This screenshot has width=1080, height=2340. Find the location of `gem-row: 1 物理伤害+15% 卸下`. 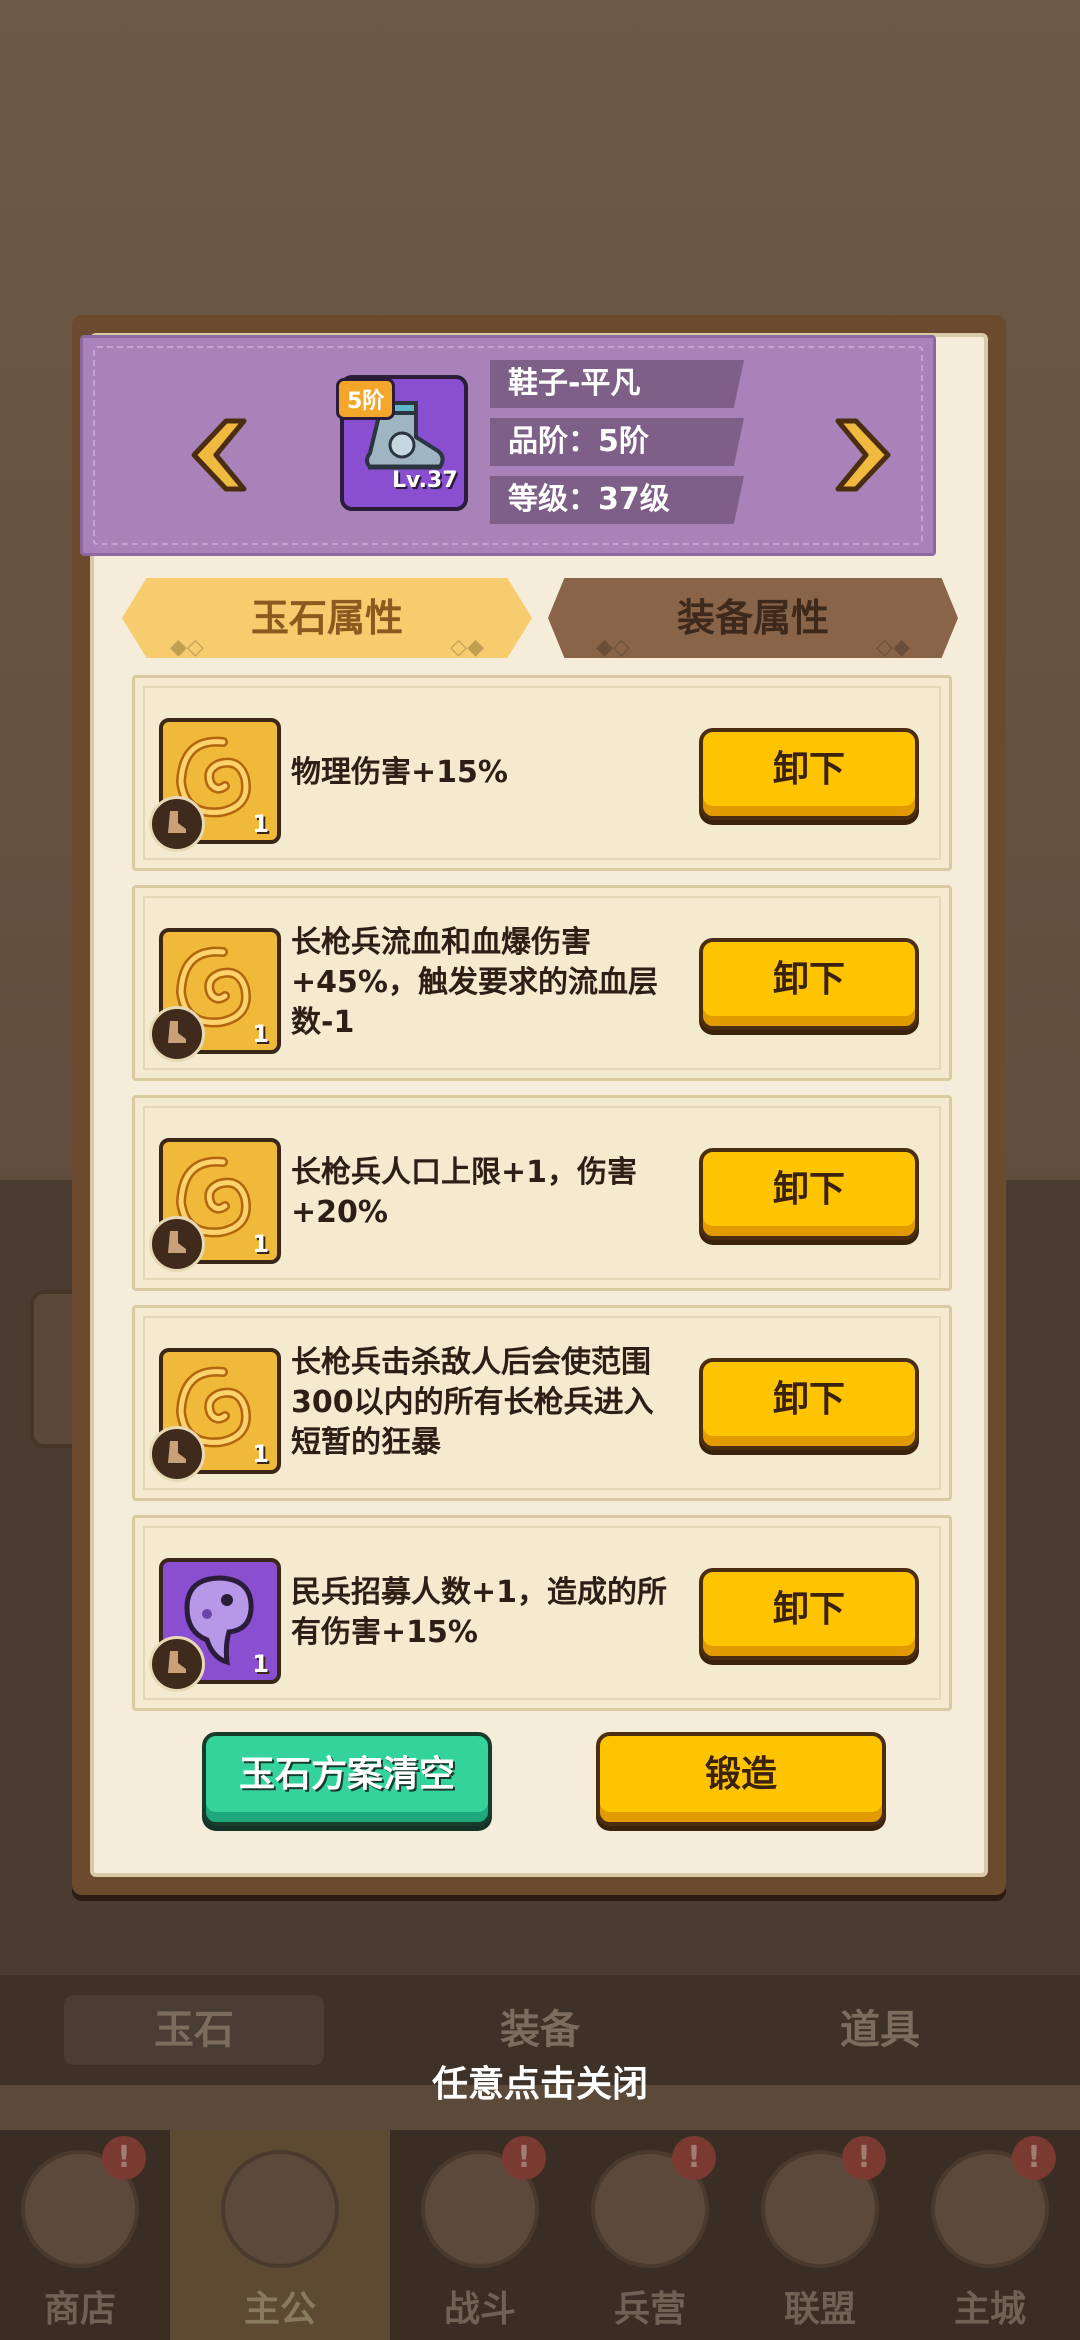

gem-row: 1 物理伤害+15% 卸下 is located at coordinates (542, 773).